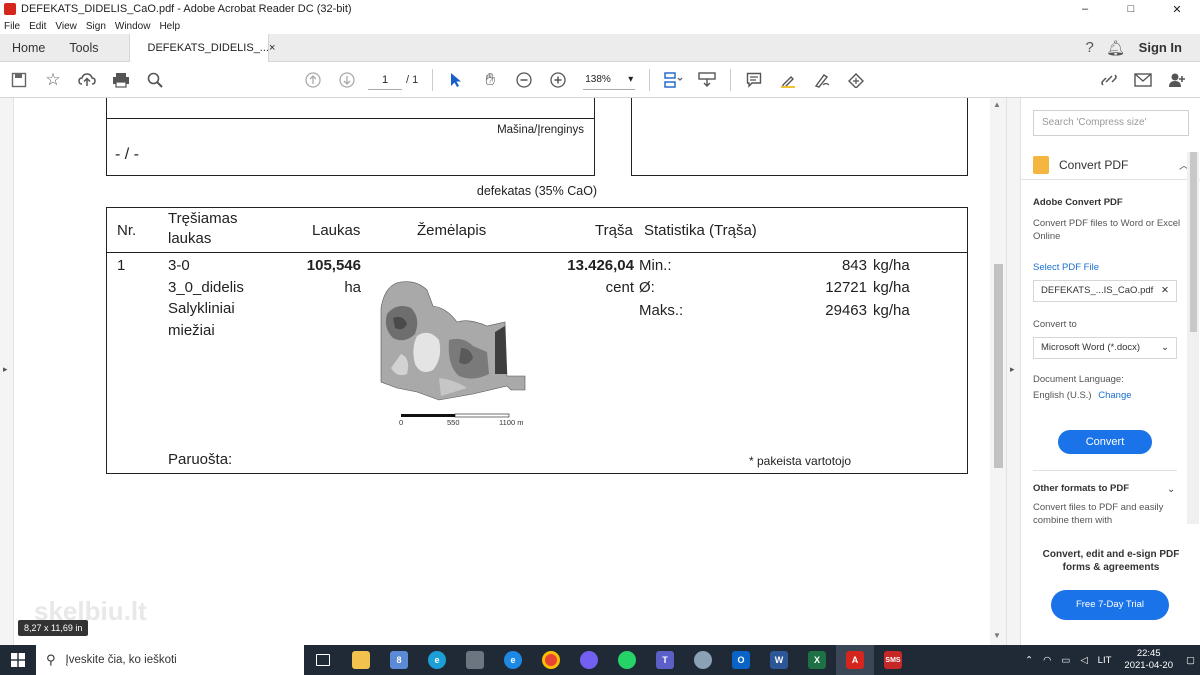  I want to click on fill-sign-icon, so click(856, 80).